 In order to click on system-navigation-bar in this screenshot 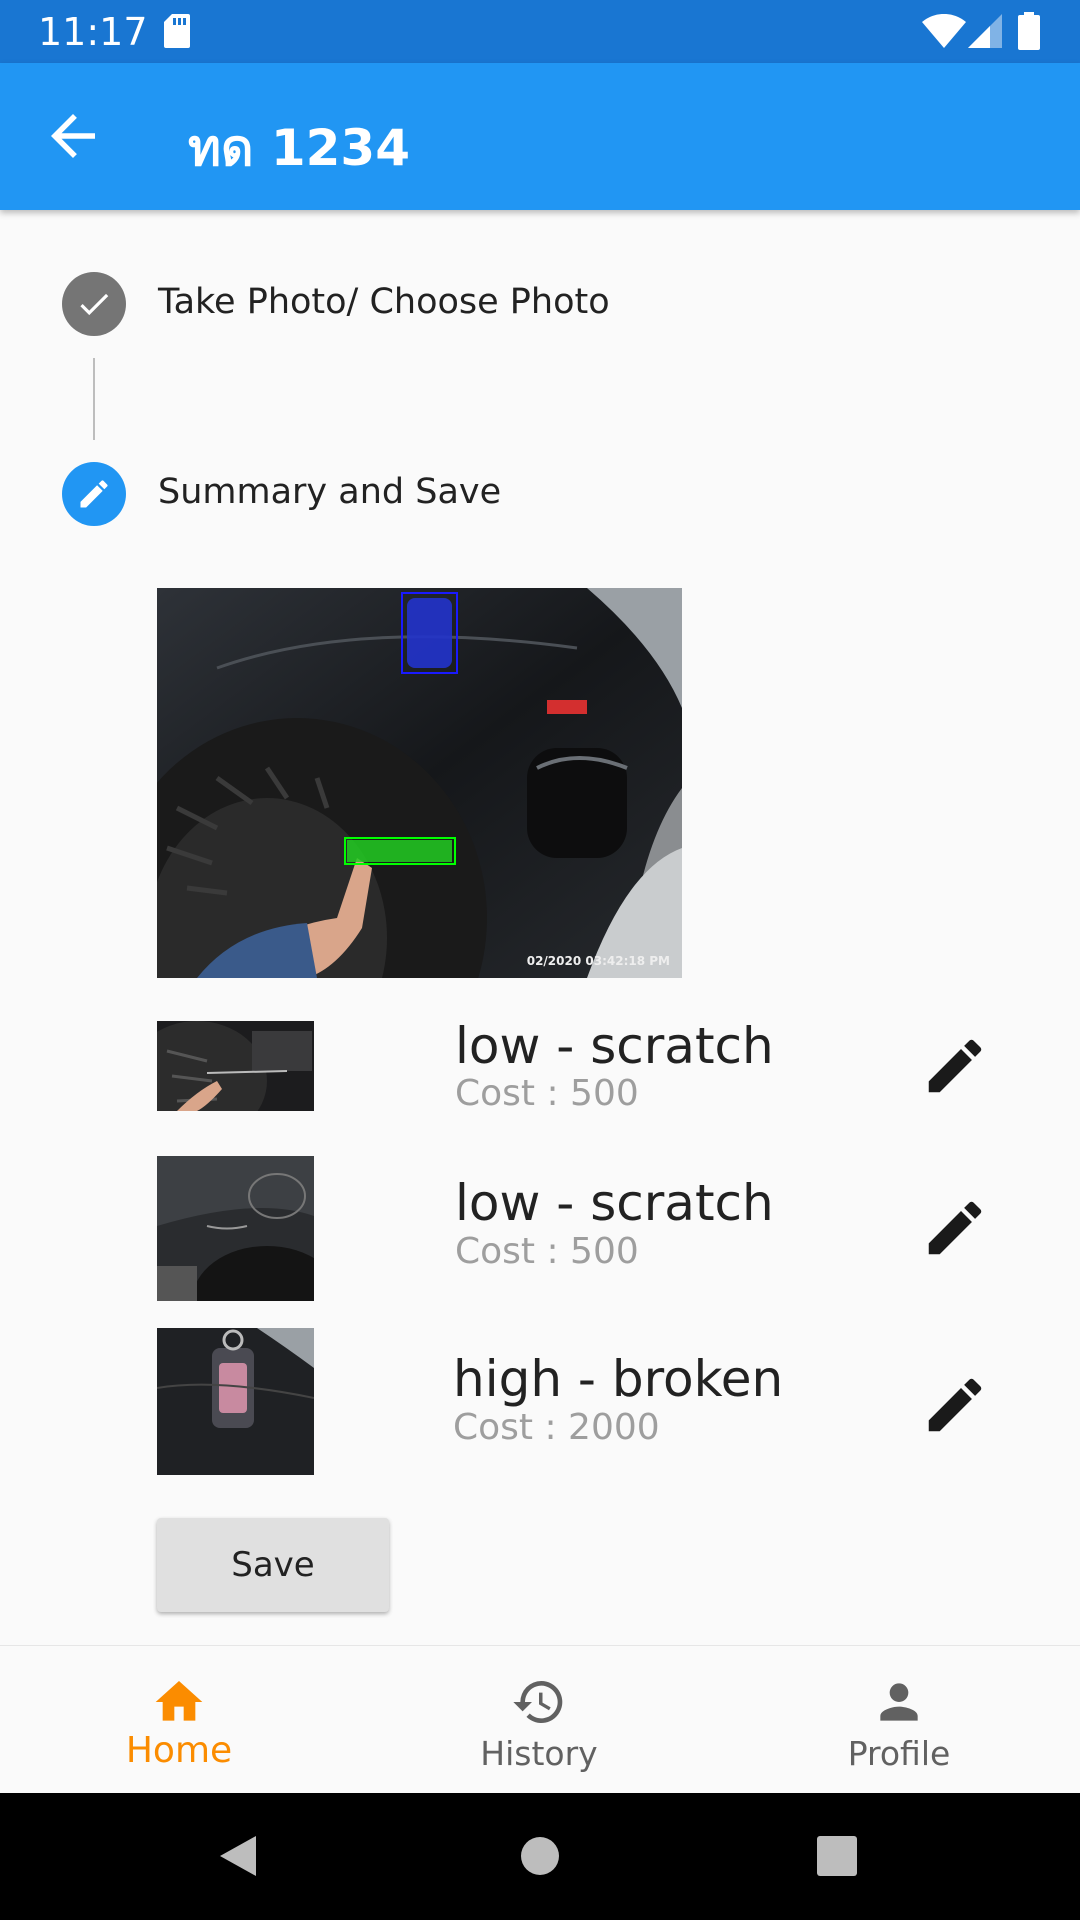, I will do `click(540, 1856)`.